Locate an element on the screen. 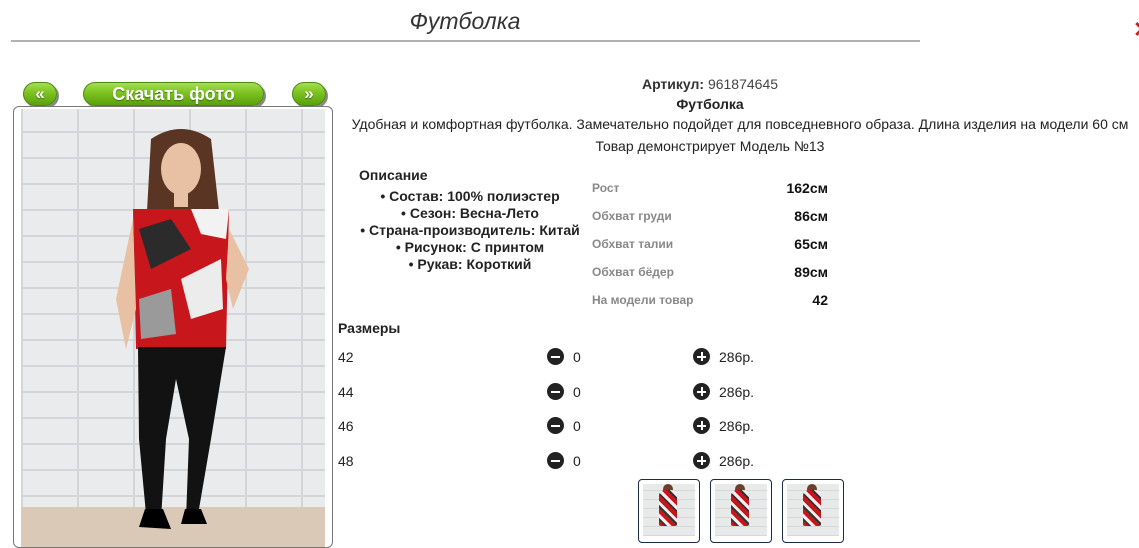  download-photo-button: Скачать фото is located at coordinates (173, 94).